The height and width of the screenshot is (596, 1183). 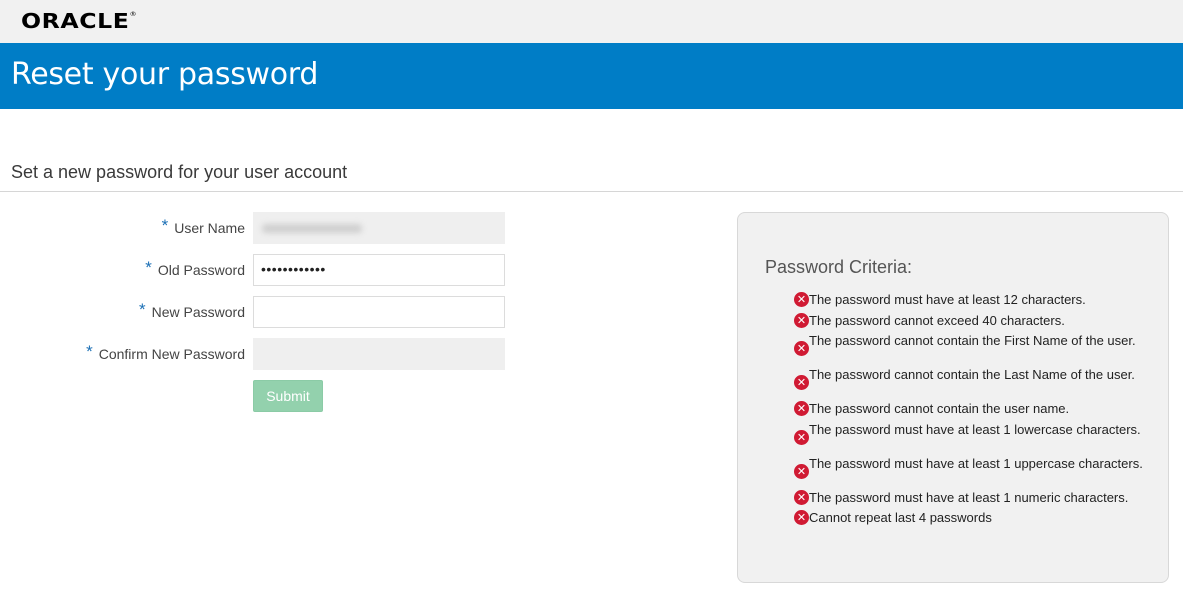 What do you see at coordinates (839, 267) in the screenshot?
I see `criteria-title: Password Criteria:` at bounding box center [839, 267].